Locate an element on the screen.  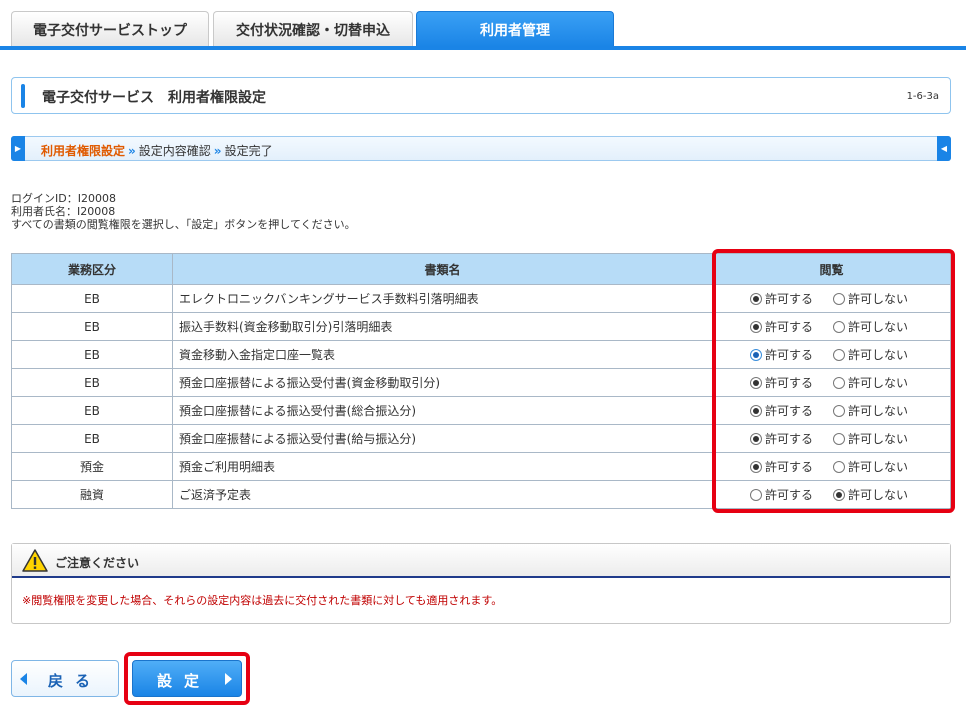
table-header-row: 業務区分 書類名 閲覧 is located at coordinates (481, 269).